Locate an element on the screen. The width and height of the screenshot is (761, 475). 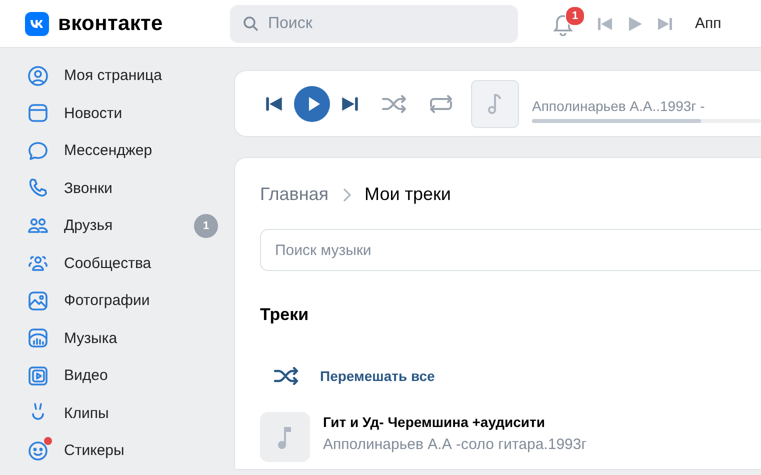
sidebar-item: Видео is located at coordinates (117, 375).